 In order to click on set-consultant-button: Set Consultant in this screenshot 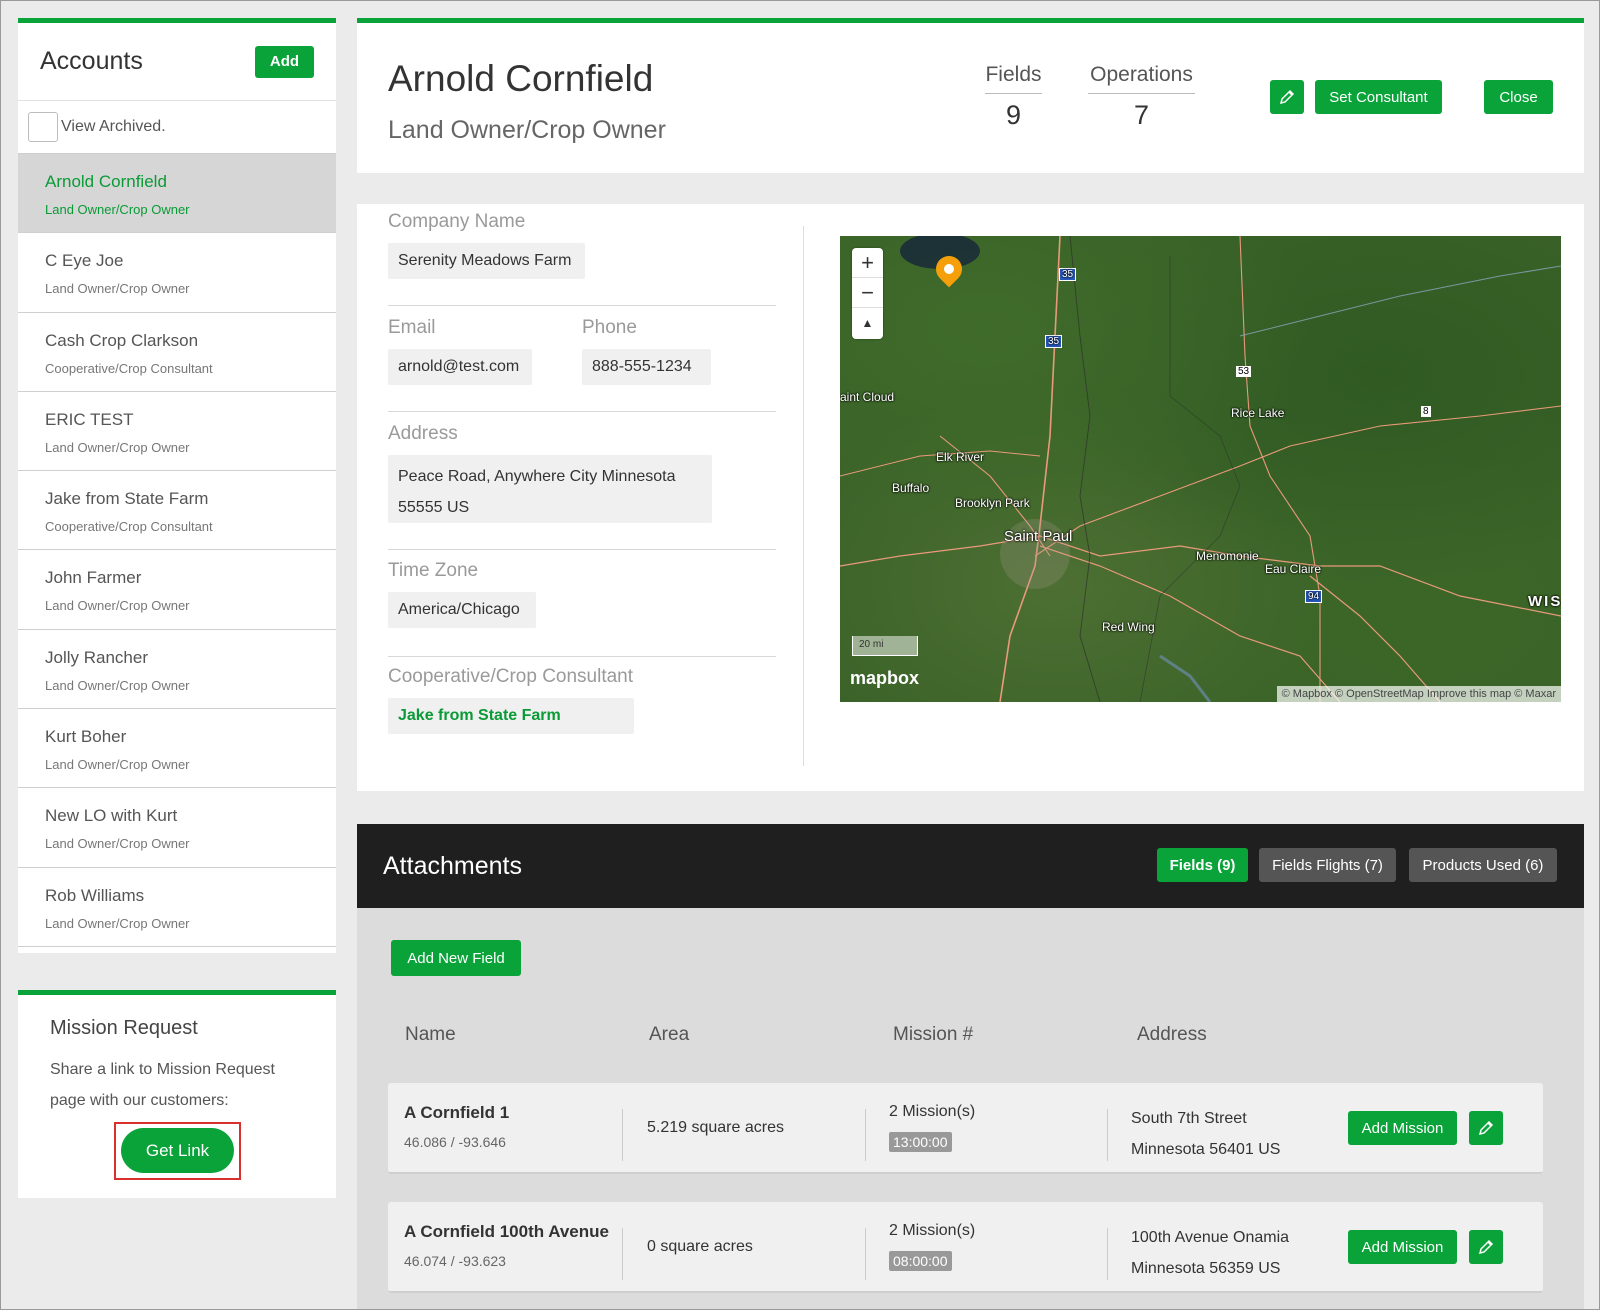, I will do `click(1378, 97)`.